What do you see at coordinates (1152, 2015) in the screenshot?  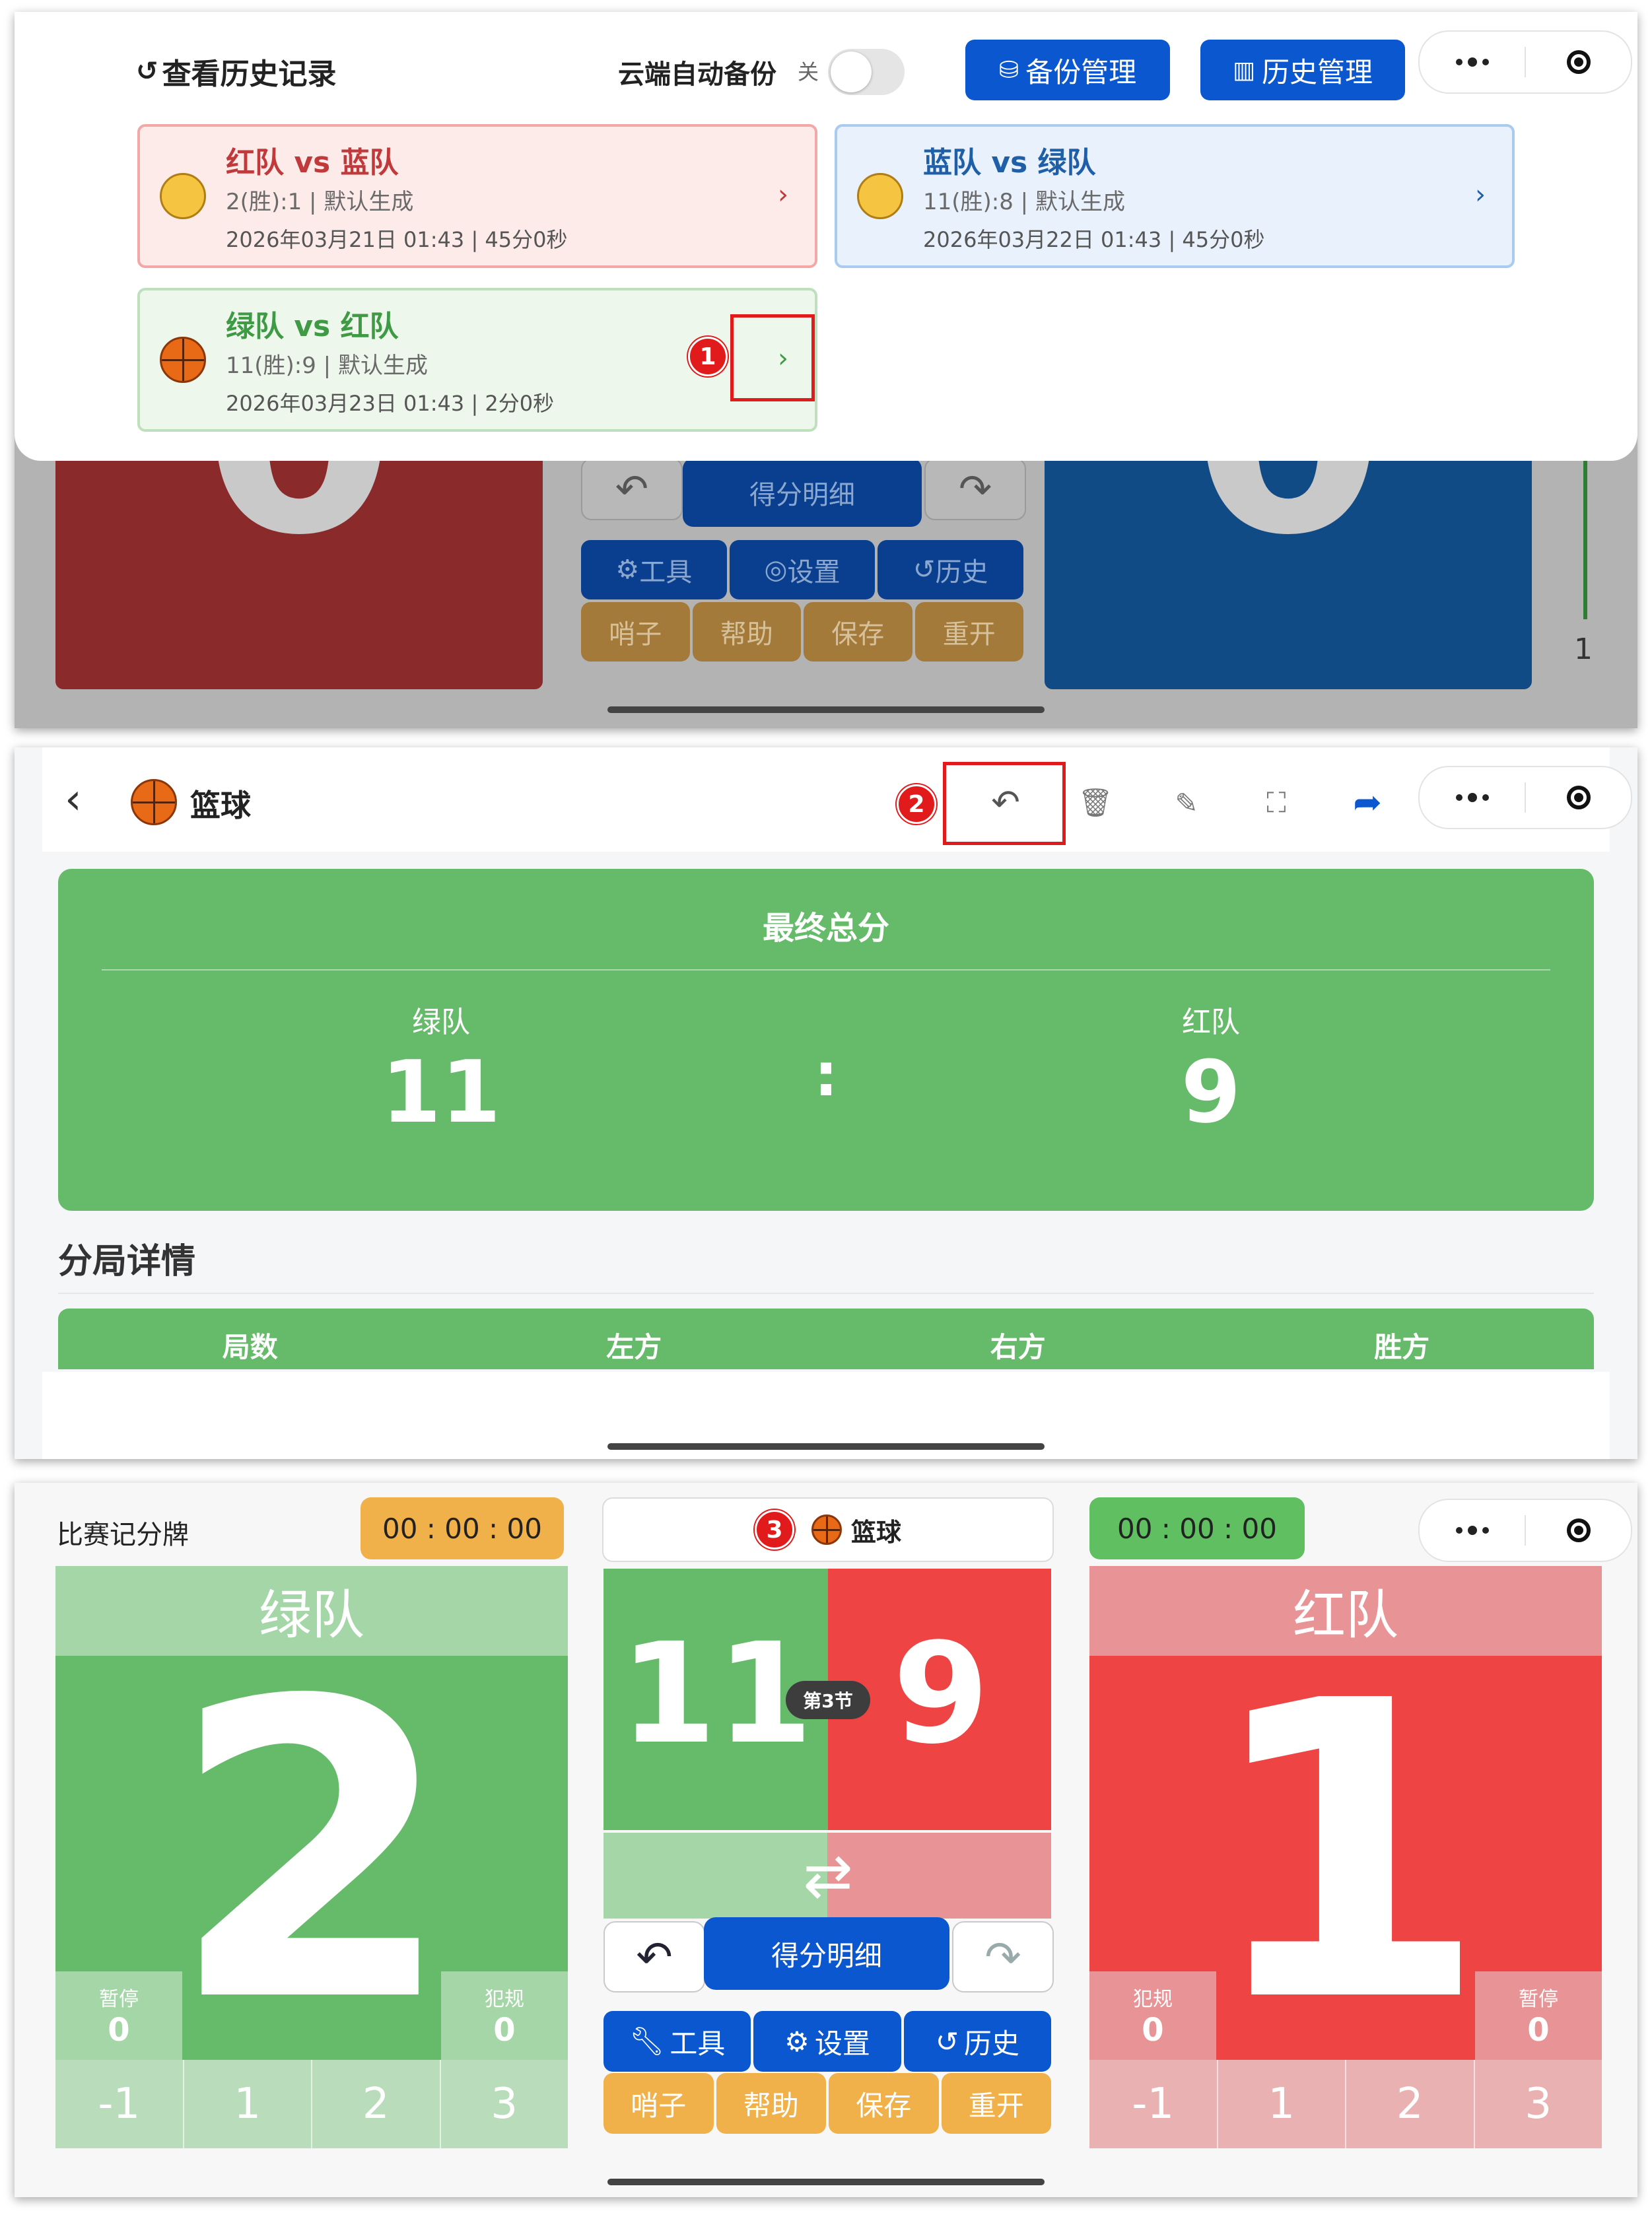 I see `right-foul-box: 犯规 0` at bounding box center [1152, 2015].